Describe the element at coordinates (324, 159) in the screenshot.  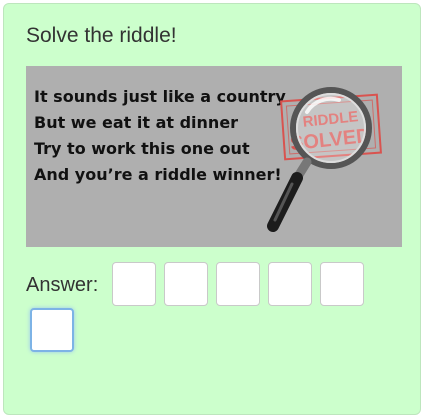
I see `magnifier-icon: RIDDLE SOLVED` at that location.